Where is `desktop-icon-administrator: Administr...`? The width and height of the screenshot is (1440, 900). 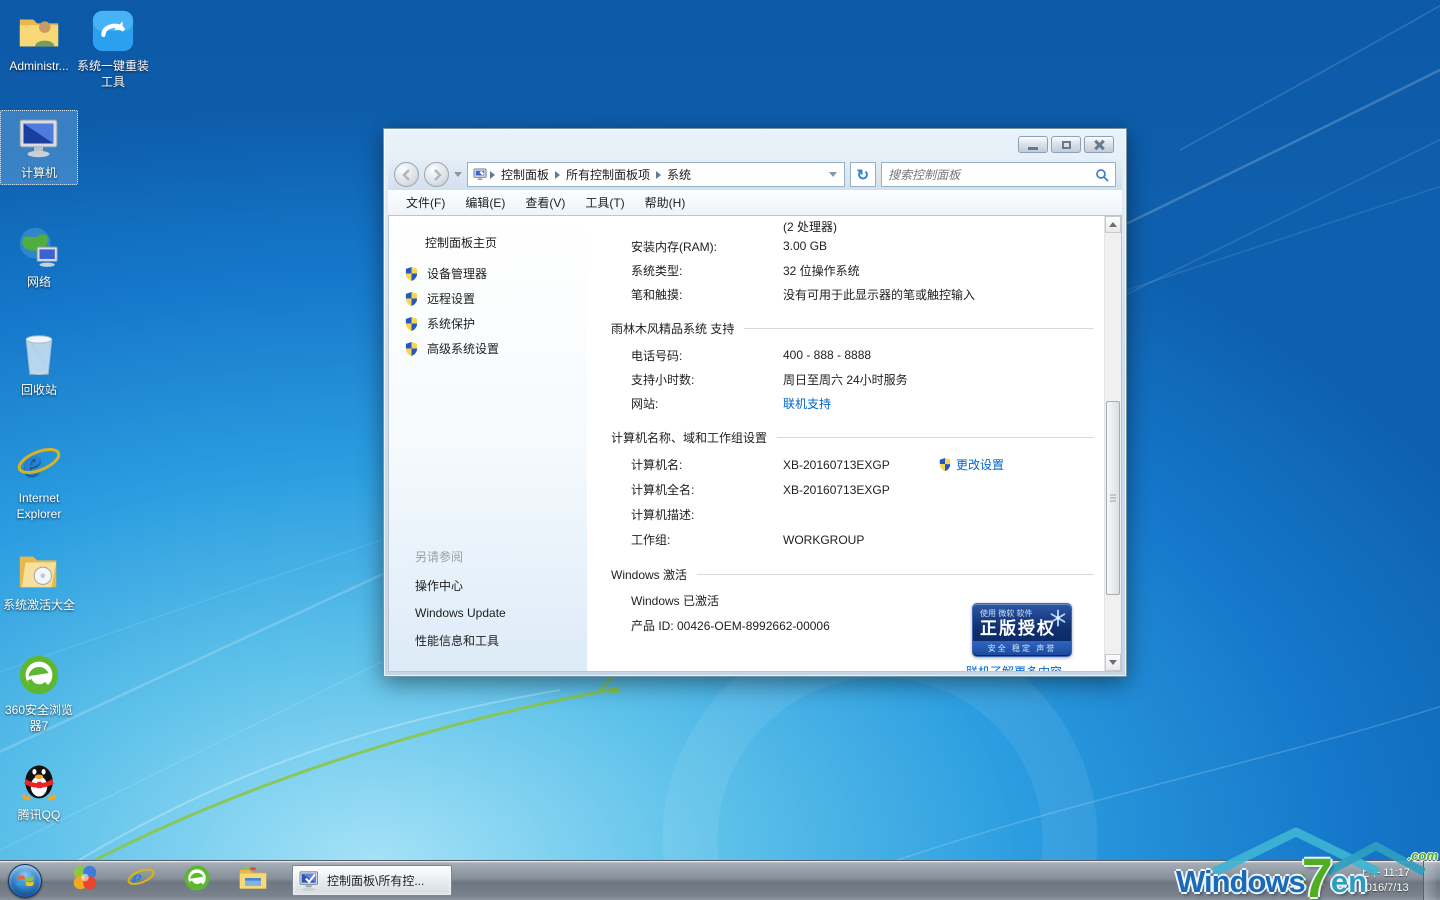
desktop-icon-administrator: Administr... is located at coordinates (39, 40).